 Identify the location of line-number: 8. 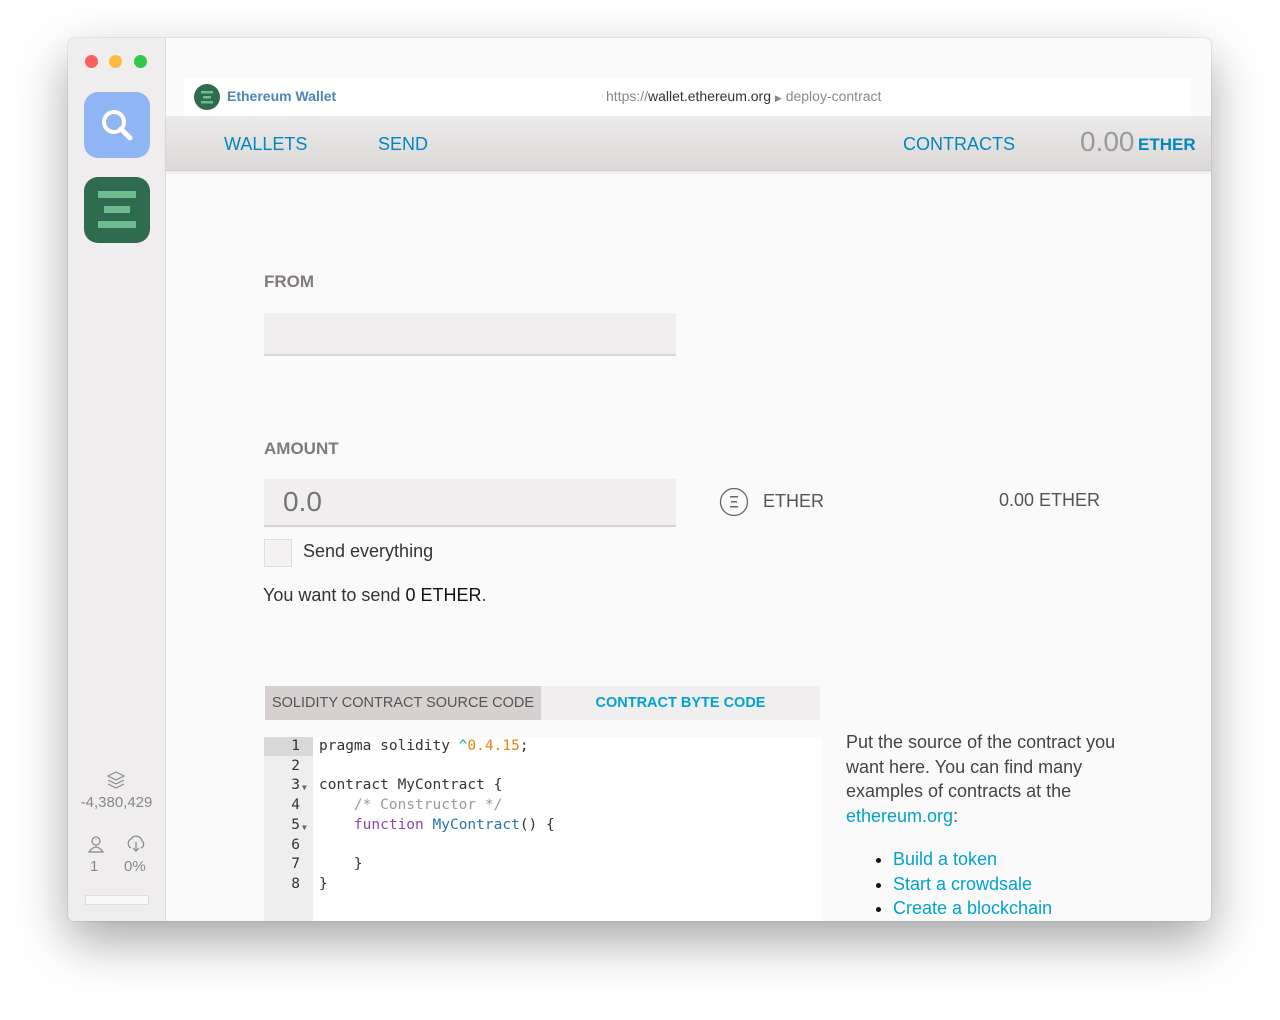
(295, 883).